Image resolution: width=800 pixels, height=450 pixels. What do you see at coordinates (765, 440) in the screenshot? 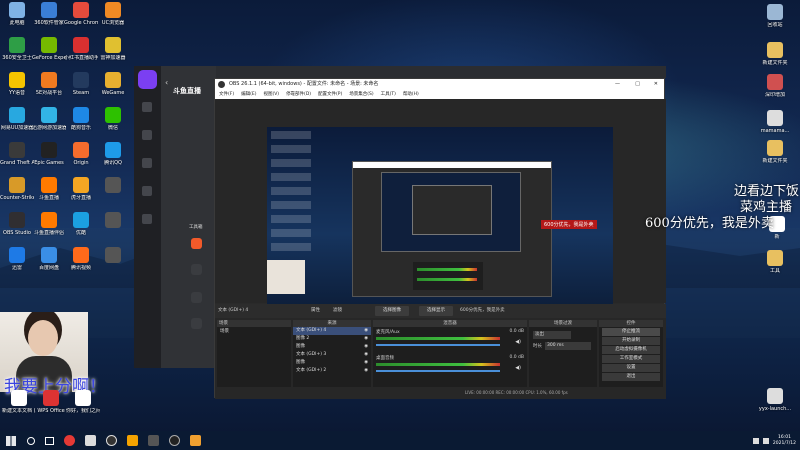
I see `volume-icon` at bounding box center [765, 440].